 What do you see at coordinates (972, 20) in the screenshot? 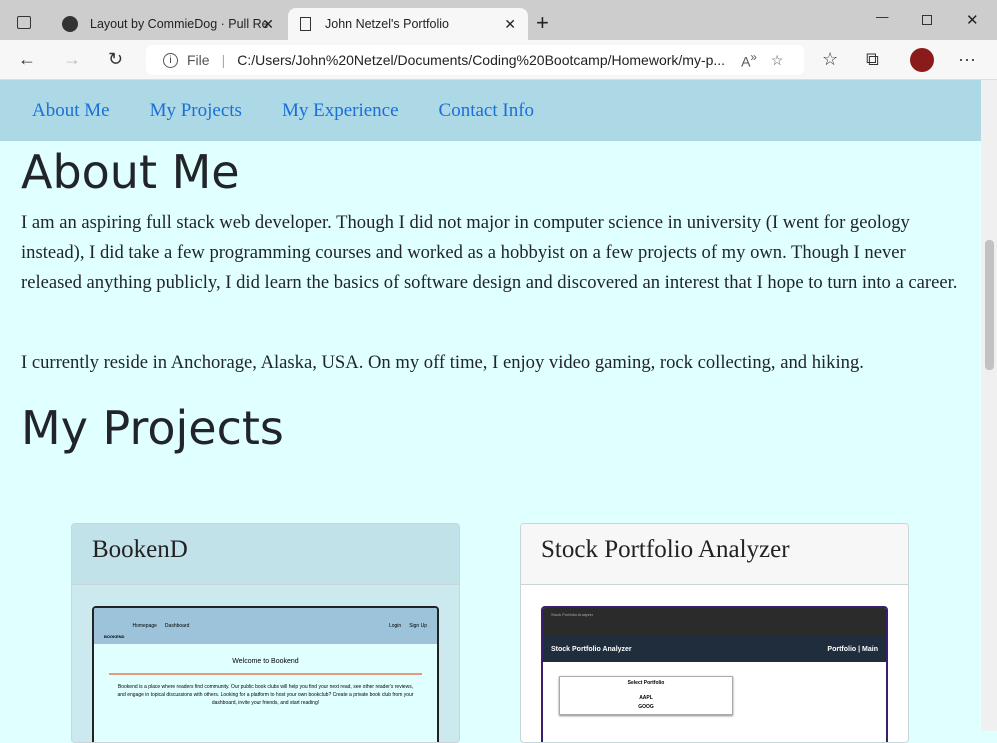
I see `close-window-icon: ✕` at bounding box center [972, 20].